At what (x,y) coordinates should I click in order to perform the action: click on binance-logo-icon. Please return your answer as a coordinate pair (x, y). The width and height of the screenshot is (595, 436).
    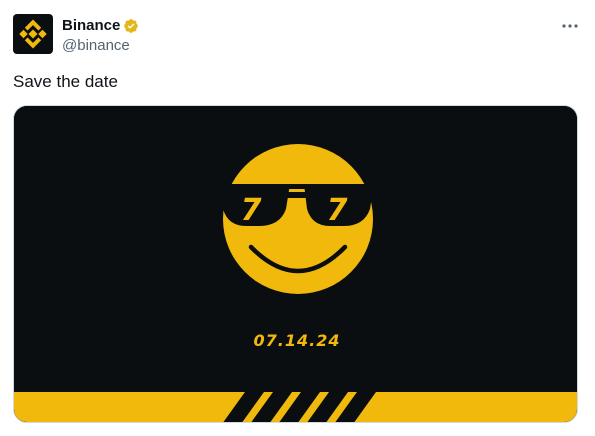
    Looking at the image, I should click on (33, 34).